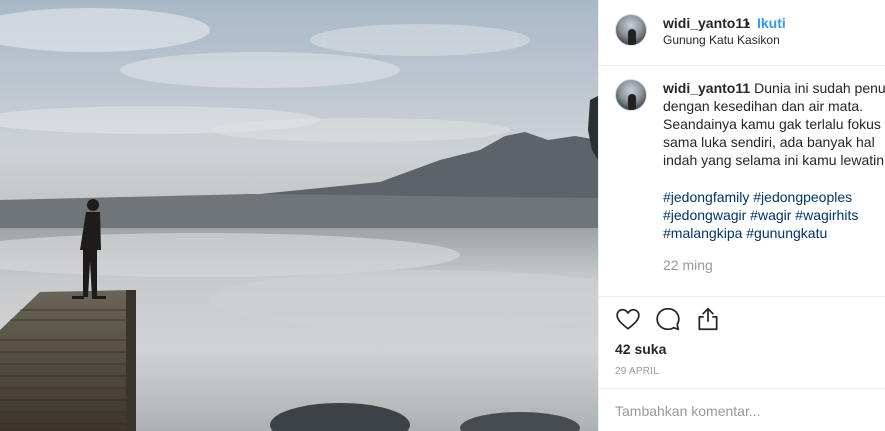 The height and width of the screenshot is (431, 885). Describe the element at coordinates (631, 95) in the screenshot. I see `caption-author-avatar` at that location.